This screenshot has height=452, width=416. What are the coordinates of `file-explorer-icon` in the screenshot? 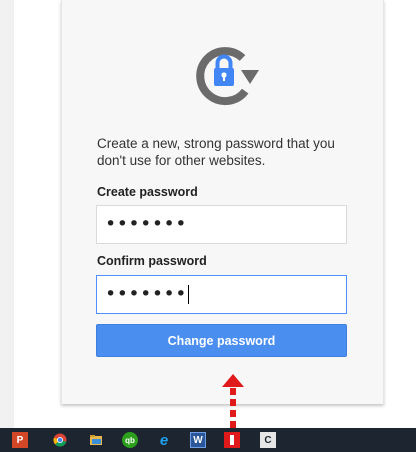 It's located at (96, 440).